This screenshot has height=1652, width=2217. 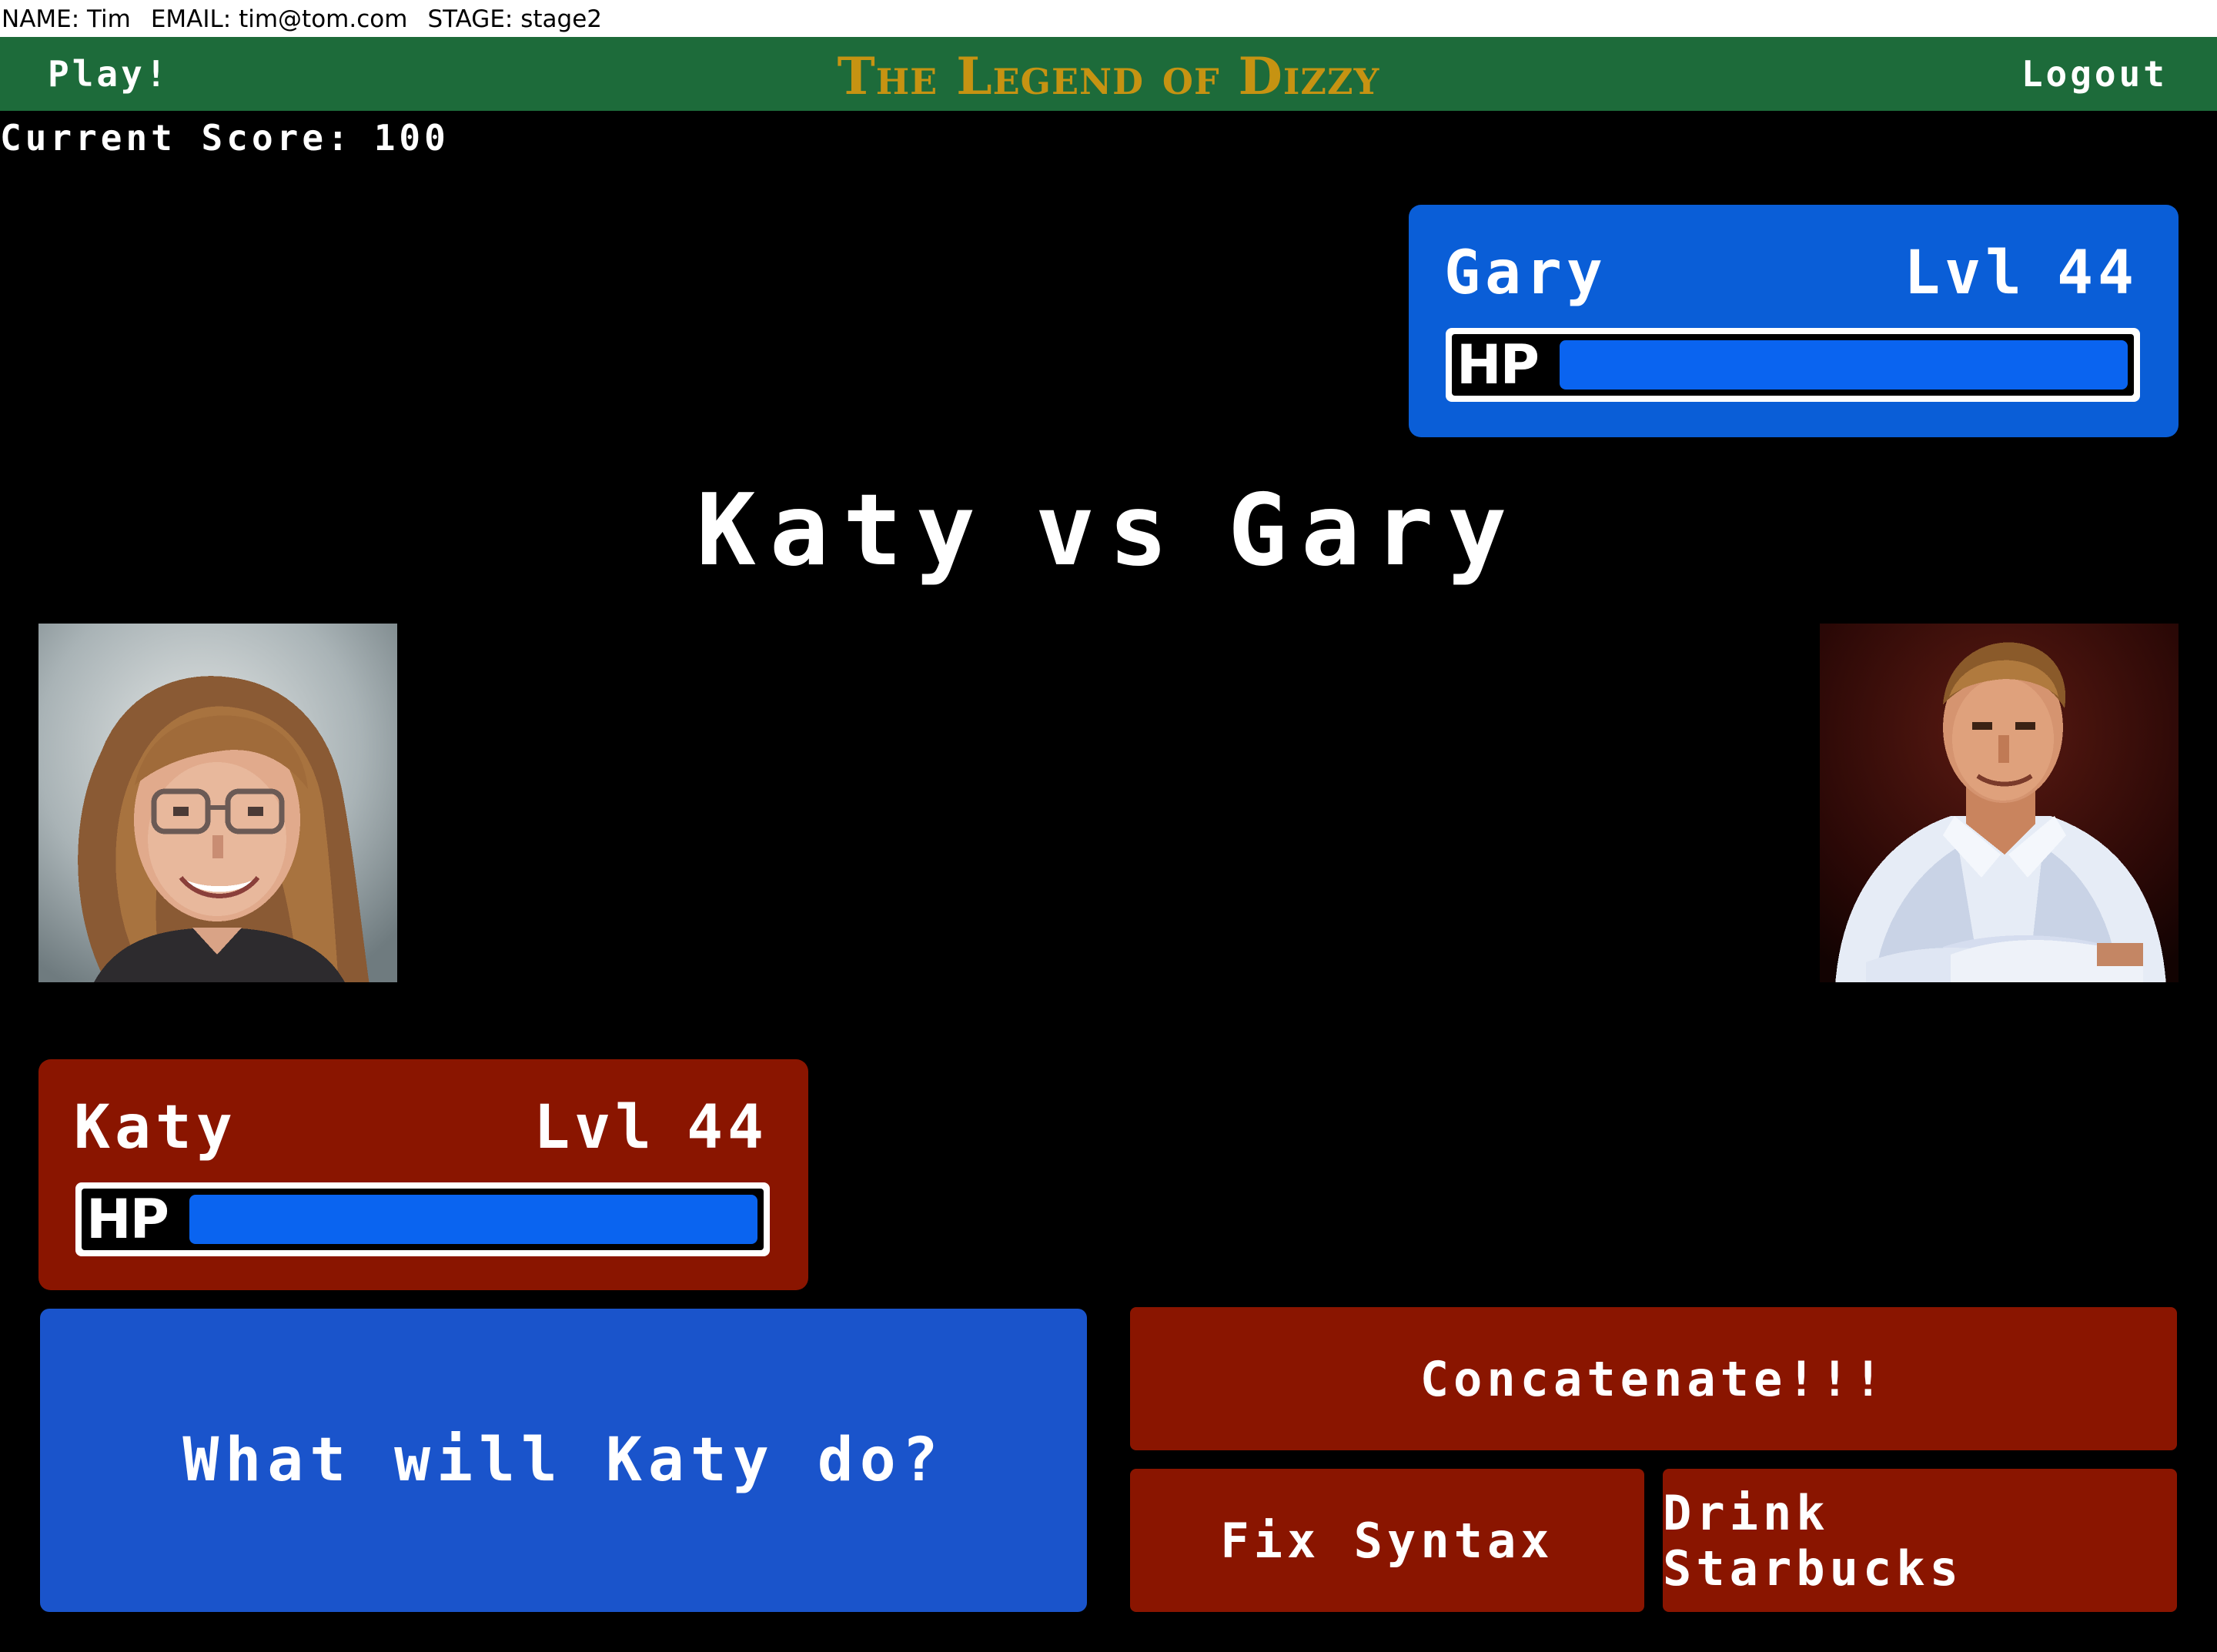 I want to click on battle-left-name: Katy, so click(x=842, y=530).